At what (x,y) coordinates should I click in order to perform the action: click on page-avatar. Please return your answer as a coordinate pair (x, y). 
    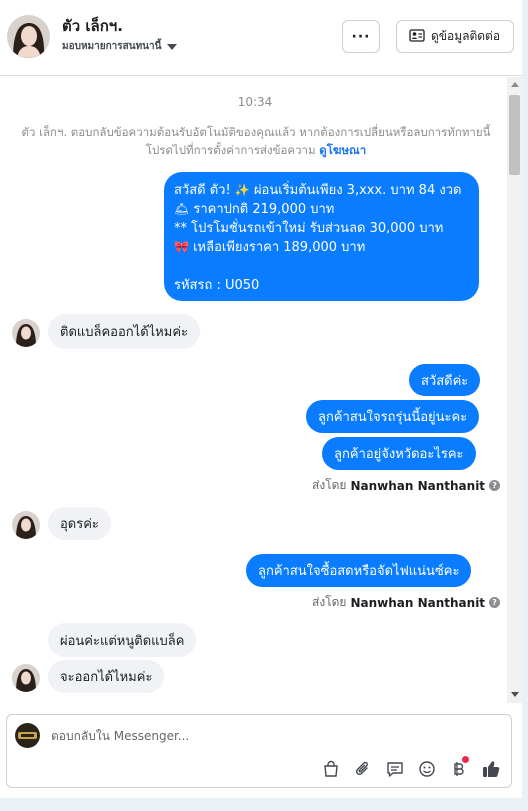
    Looking at the image, I should click on (27, 735).